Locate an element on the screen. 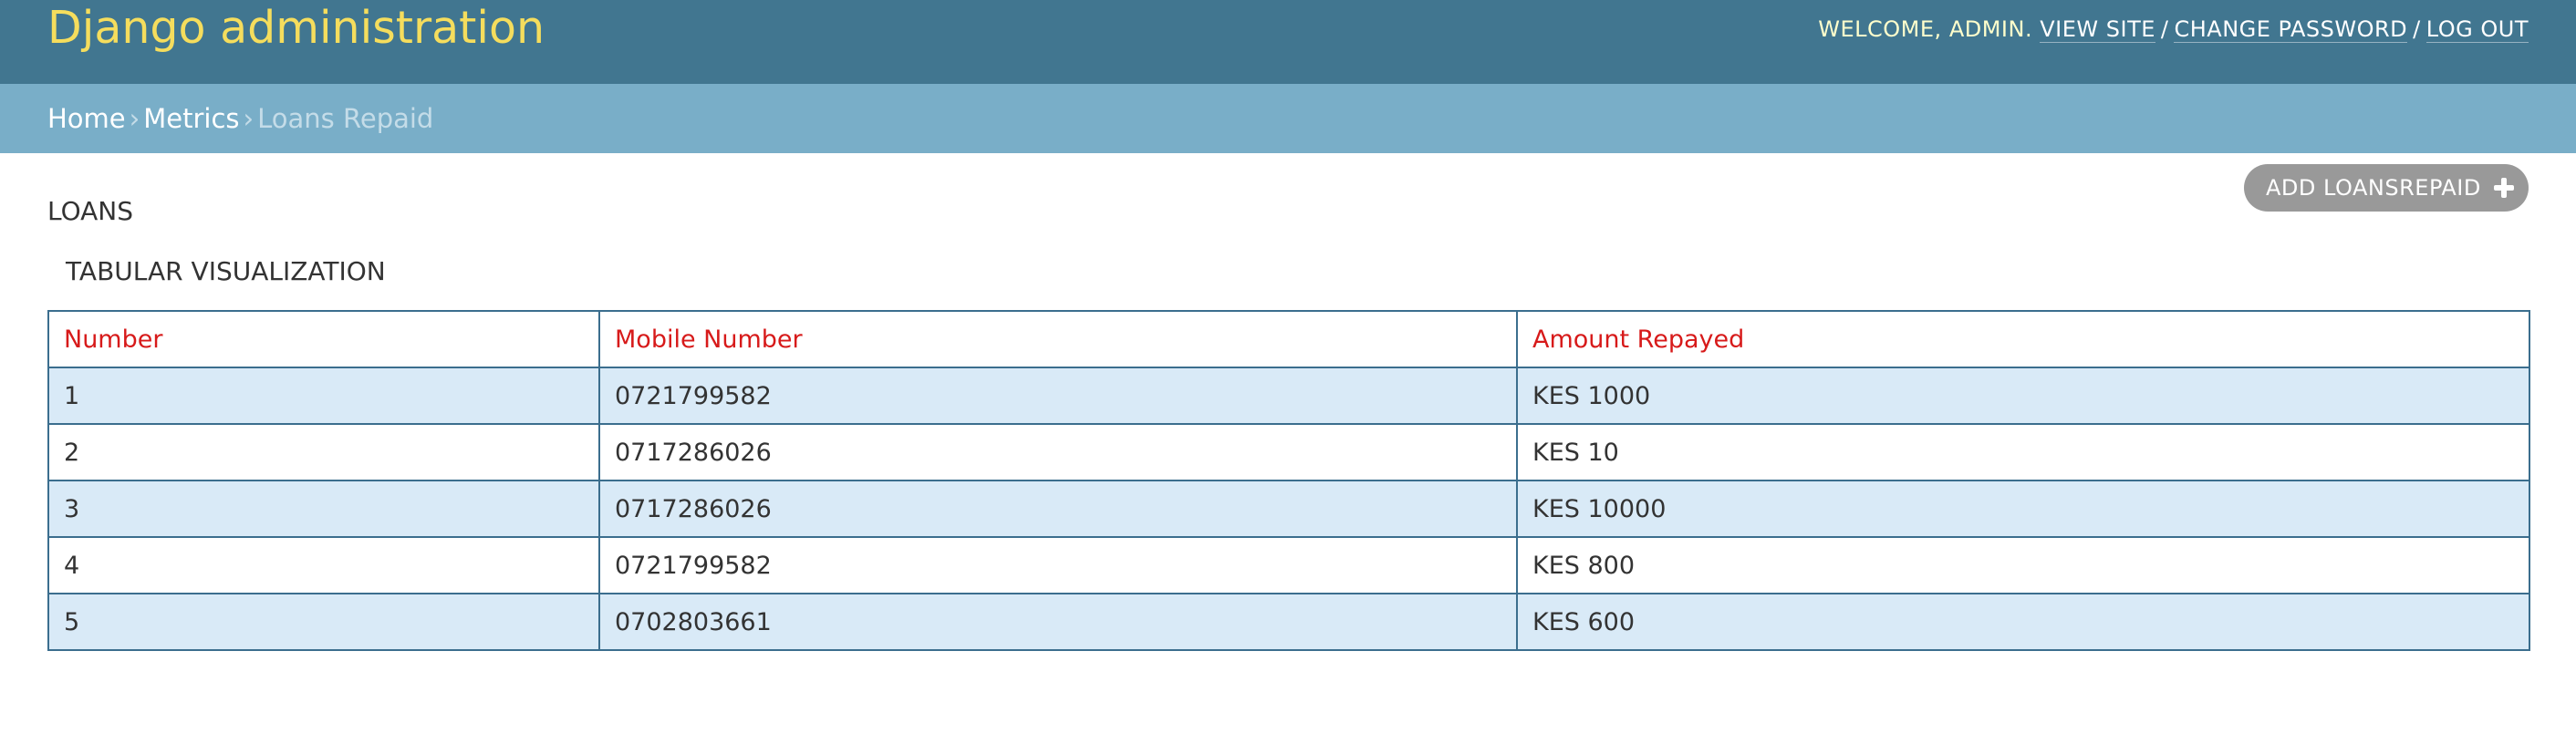 The width and height of the screenshot is (2576, 744). column-header-amount-repayed: Amount Repayed is located at coordinates (2023, 339).